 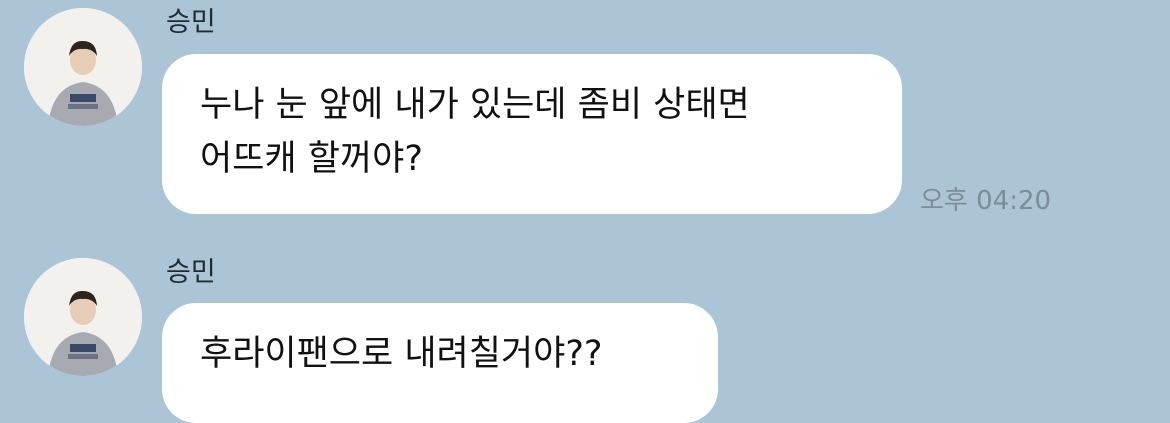 What do you see at coordinates (986, 201) in the screenshot?
I see `message-timestamp: 오후 04:20` at bounding box center [986, 201].